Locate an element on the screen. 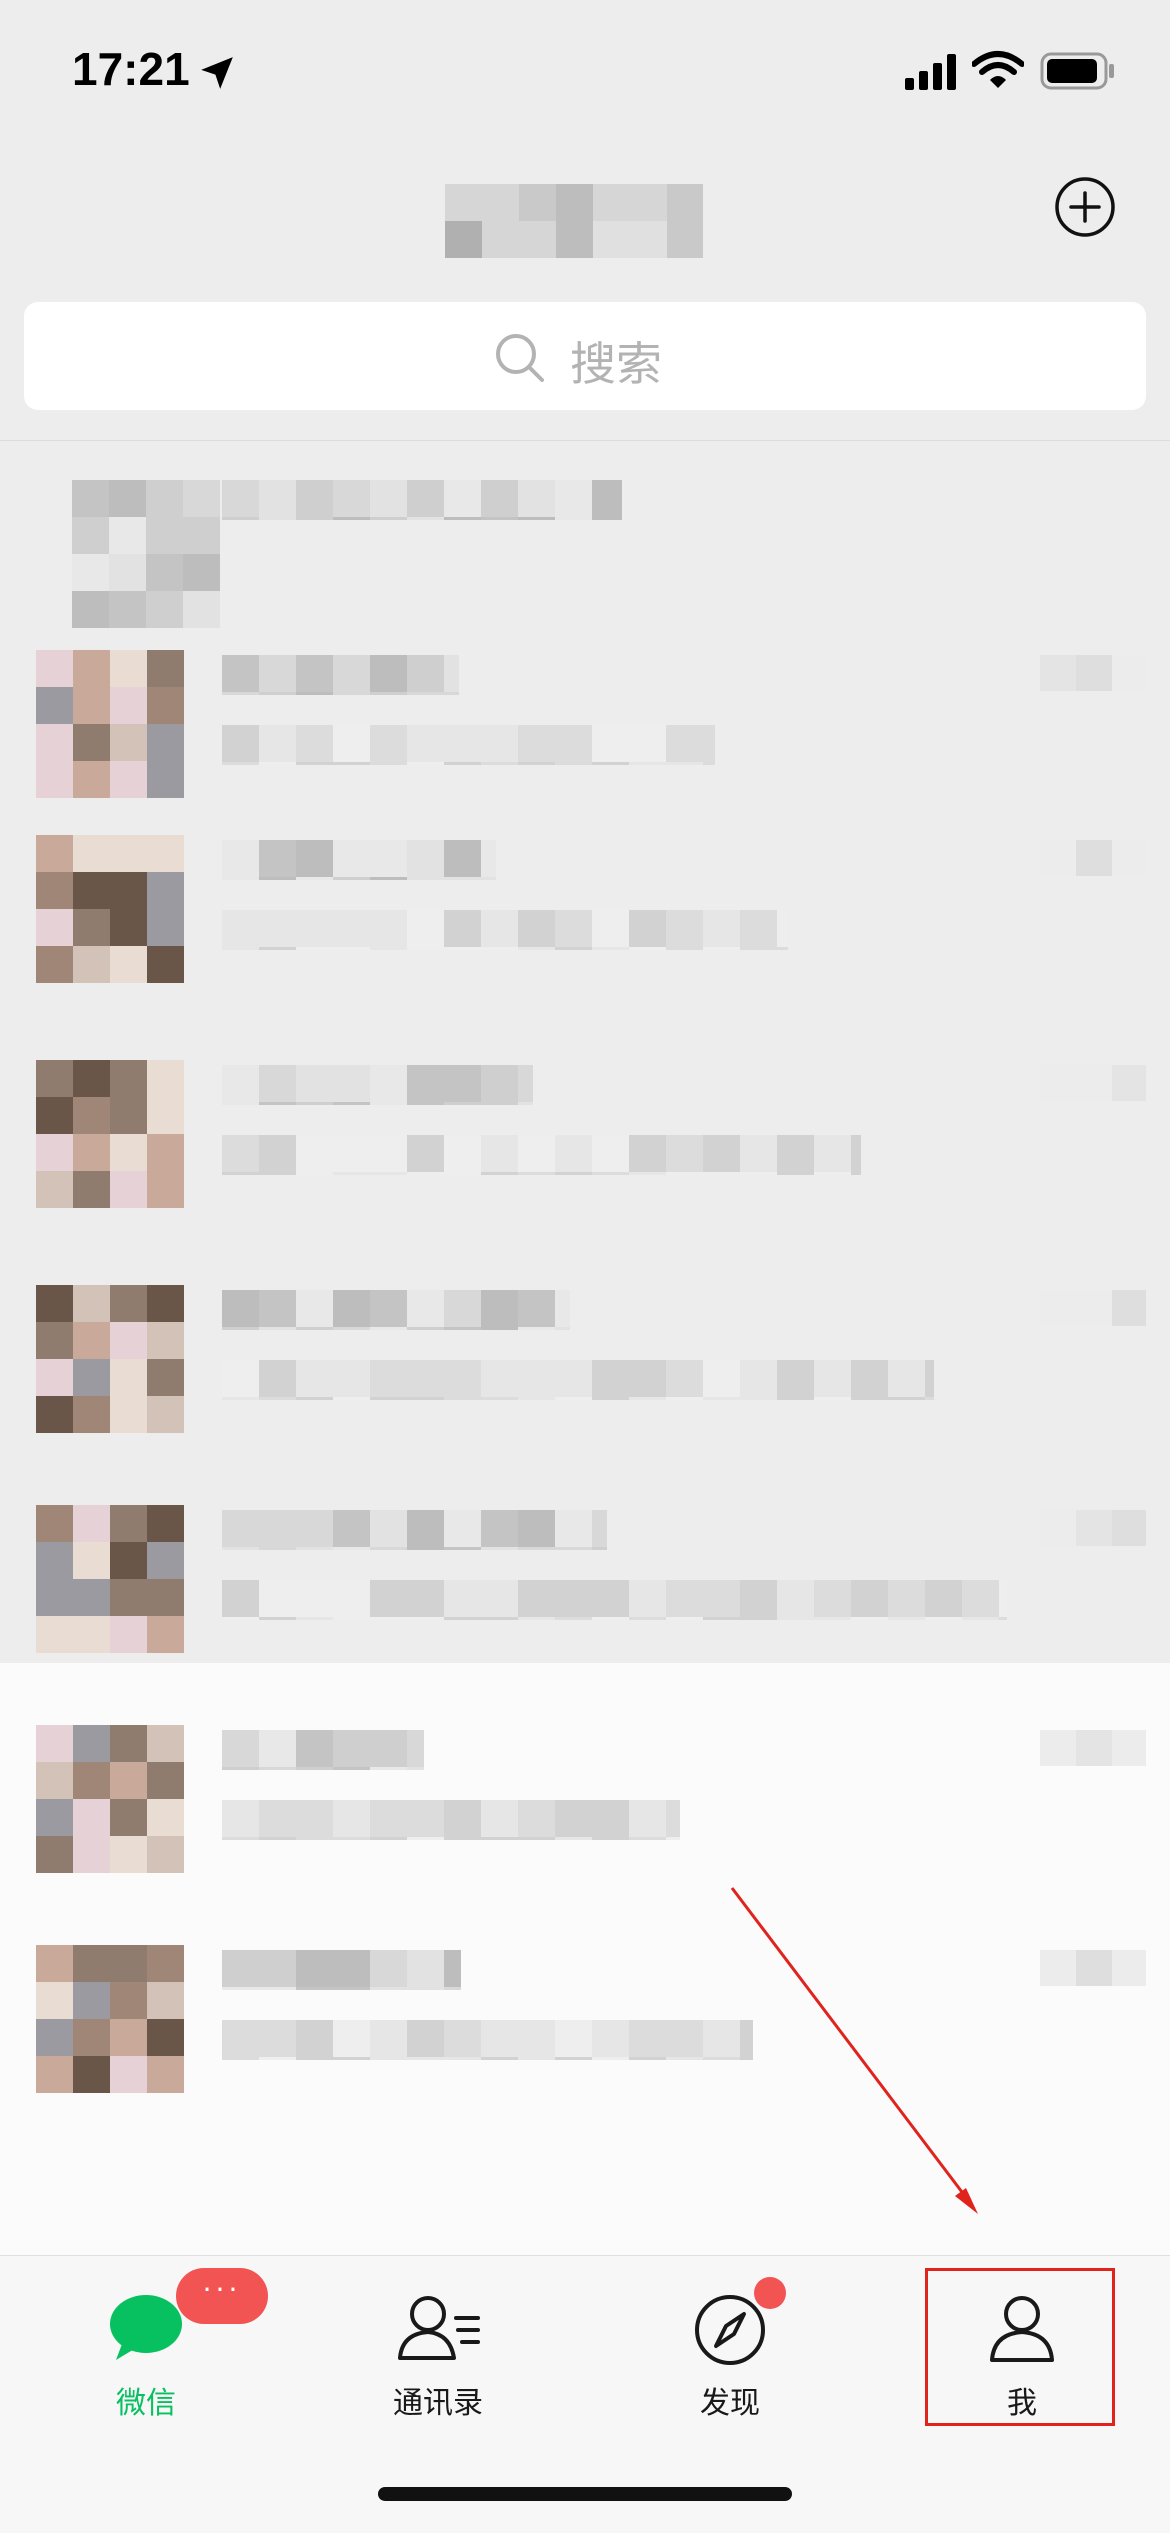 The height and width of the screenshot is (2533, 1170). tab-label-contacts: 通讯录 is located at coordinates (438, 2403).